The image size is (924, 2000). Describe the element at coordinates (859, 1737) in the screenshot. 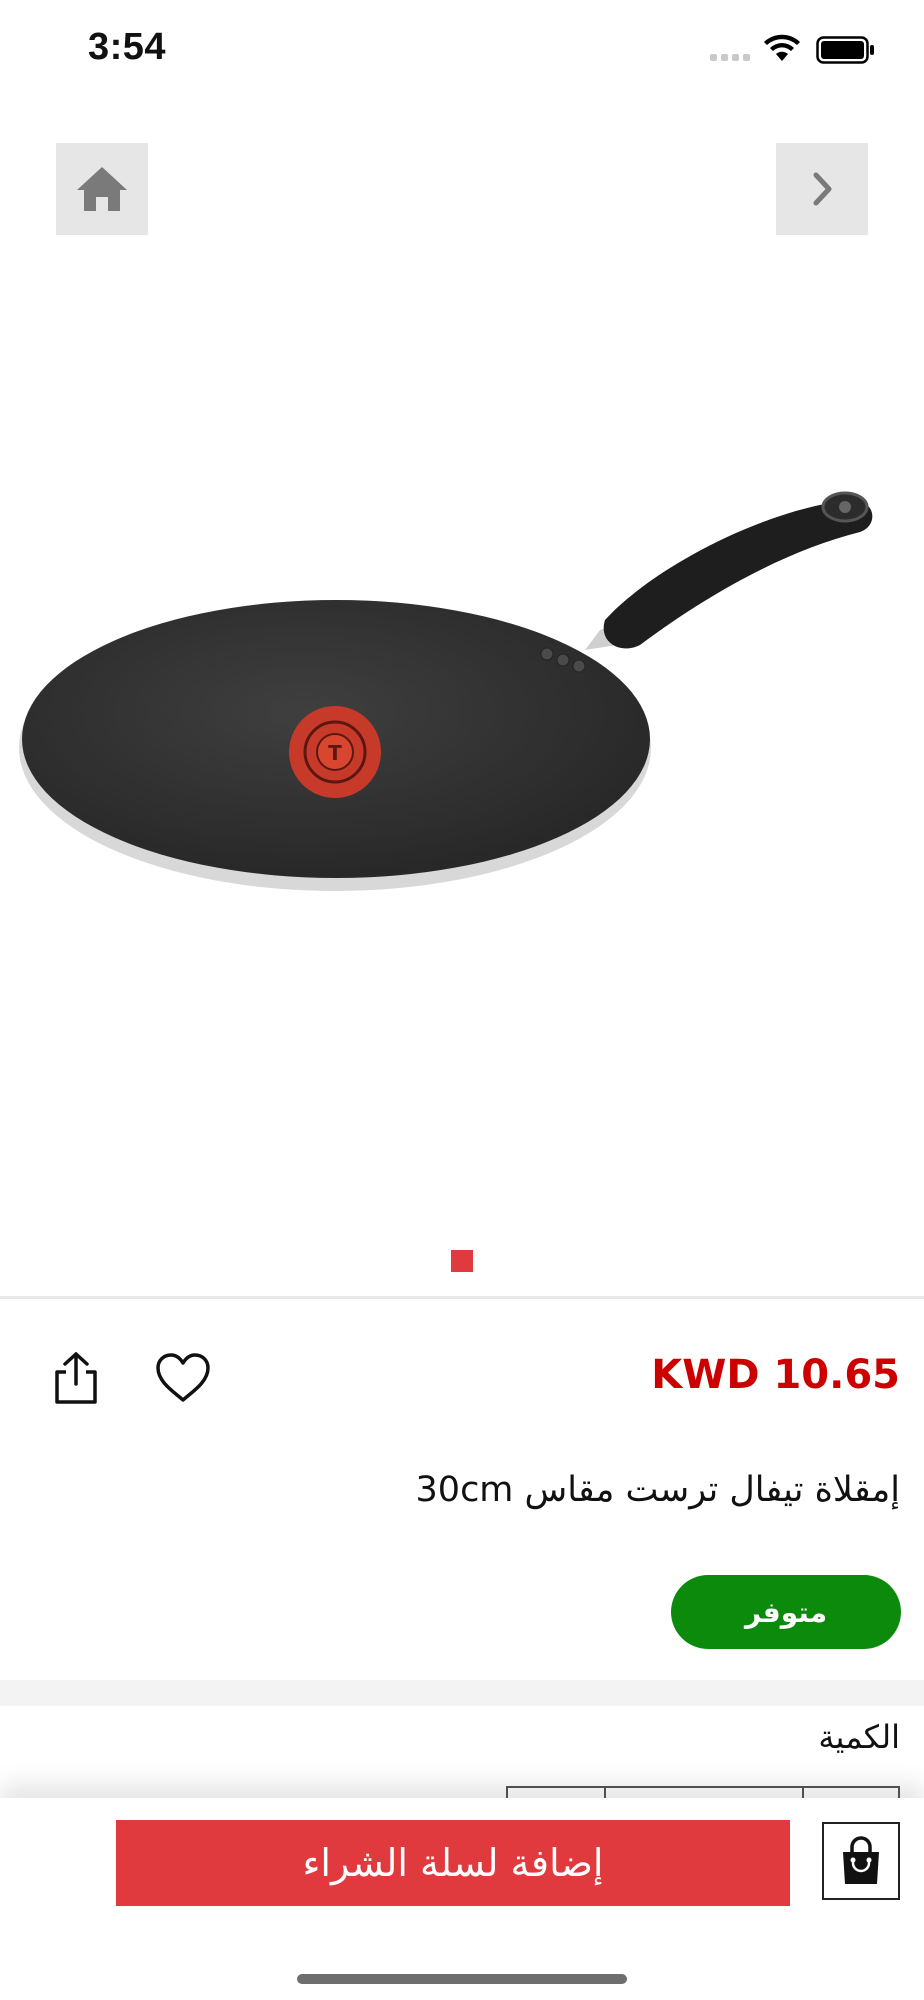

I see `quantity-label: الكمية` at that location.